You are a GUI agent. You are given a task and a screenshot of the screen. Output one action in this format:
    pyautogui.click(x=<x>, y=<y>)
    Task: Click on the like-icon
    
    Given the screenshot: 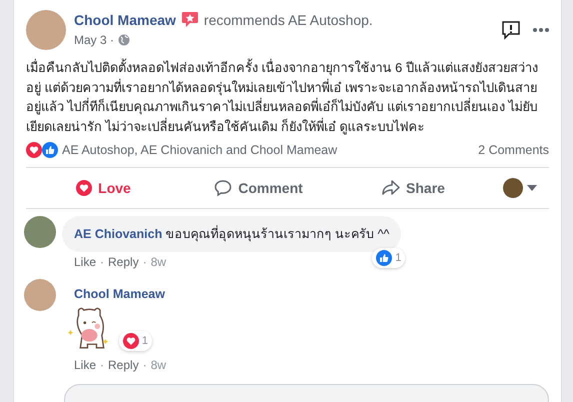 What is the action you would take?
    pyautogui.click(x=384, y=258)
    